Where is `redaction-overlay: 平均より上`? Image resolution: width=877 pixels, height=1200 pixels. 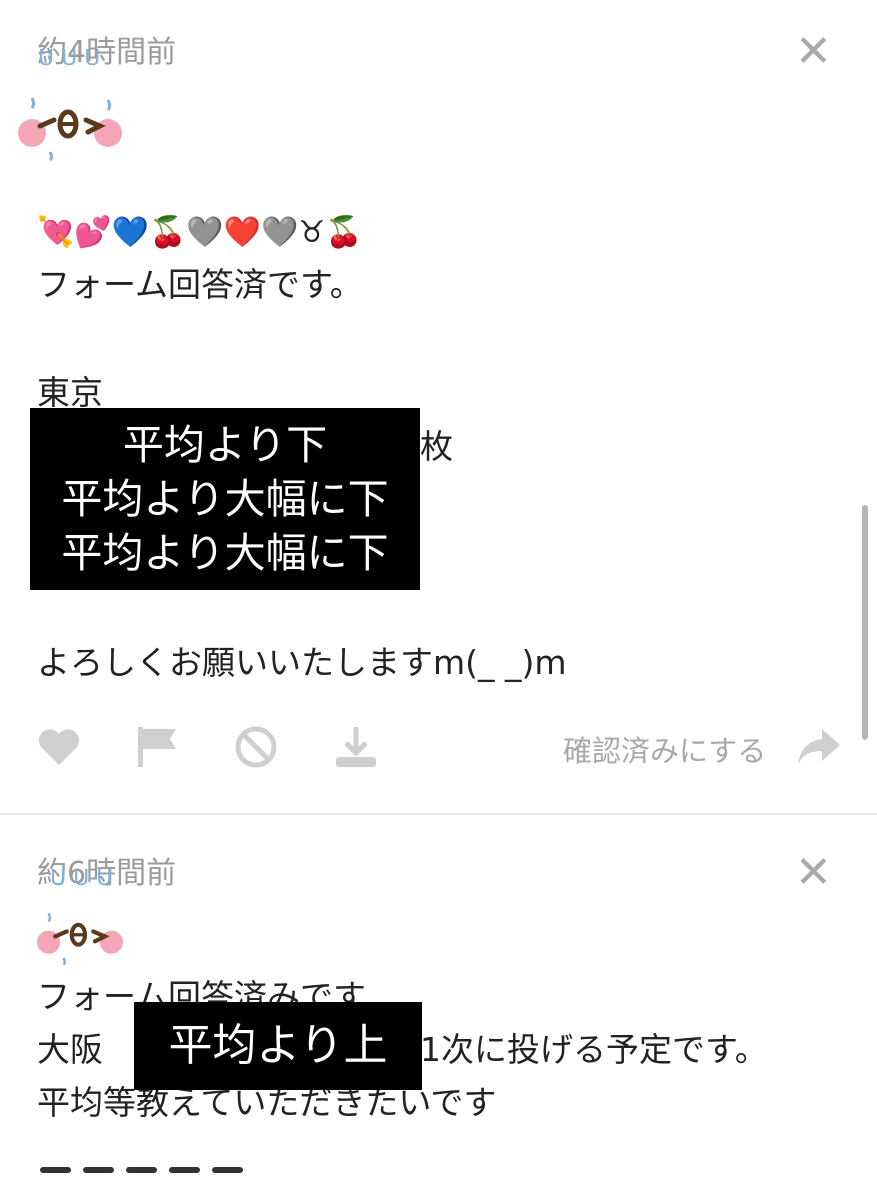 redaction-overlay: 平均より上 is located at coordinates (278, 1046).